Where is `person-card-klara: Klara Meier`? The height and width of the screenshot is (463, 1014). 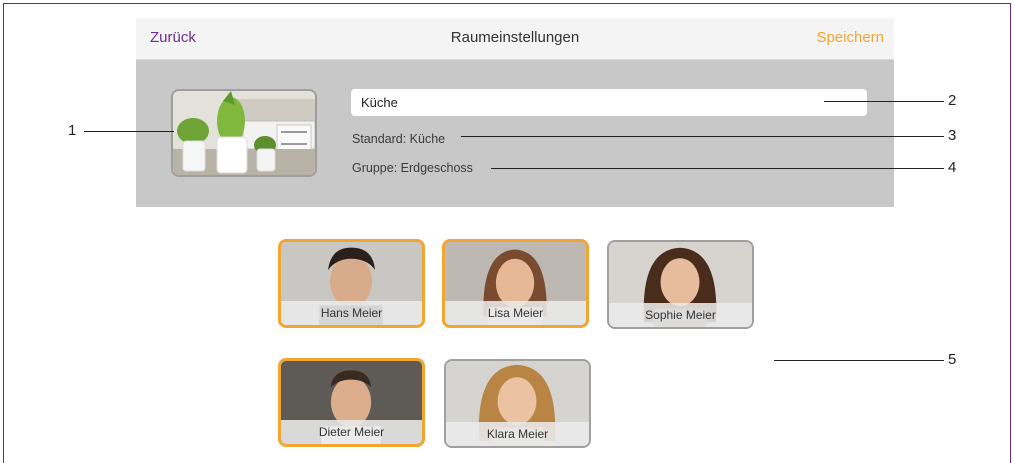
person-card-klara: Klara Meier is located at coordinates (517, 403).